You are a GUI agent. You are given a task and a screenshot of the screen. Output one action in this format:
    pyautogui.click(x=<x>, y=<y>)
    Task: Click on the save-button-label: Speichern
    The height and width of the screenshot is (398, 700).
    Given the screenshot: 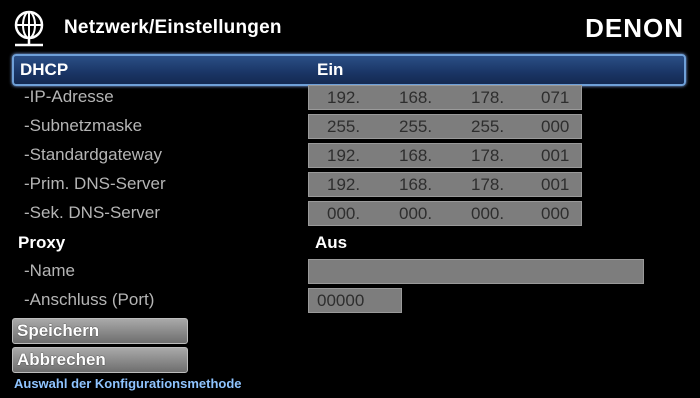 What is the action you would take?
    pyautogui.click(x=58, y=330)
    